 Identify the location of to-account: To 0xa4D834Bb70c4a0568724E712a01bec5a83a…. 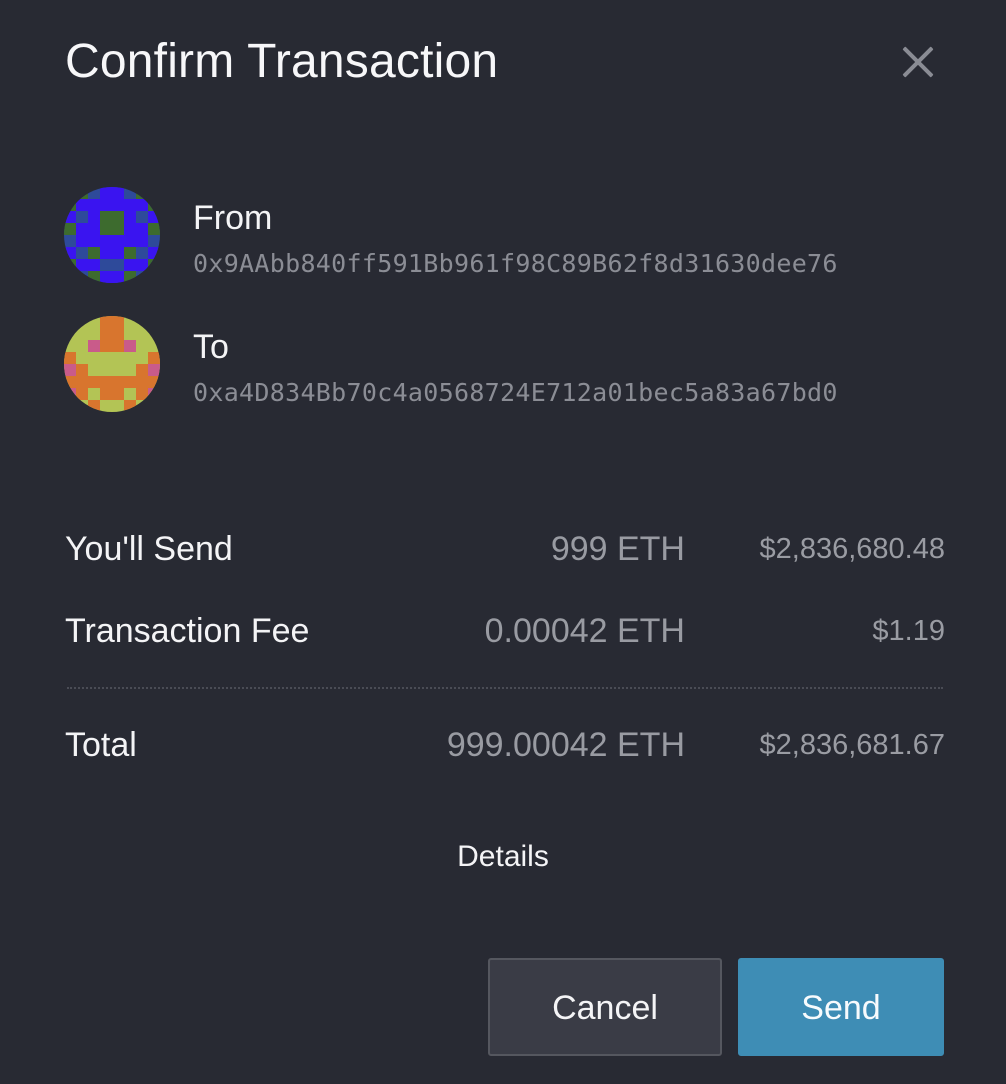
(514, 366).